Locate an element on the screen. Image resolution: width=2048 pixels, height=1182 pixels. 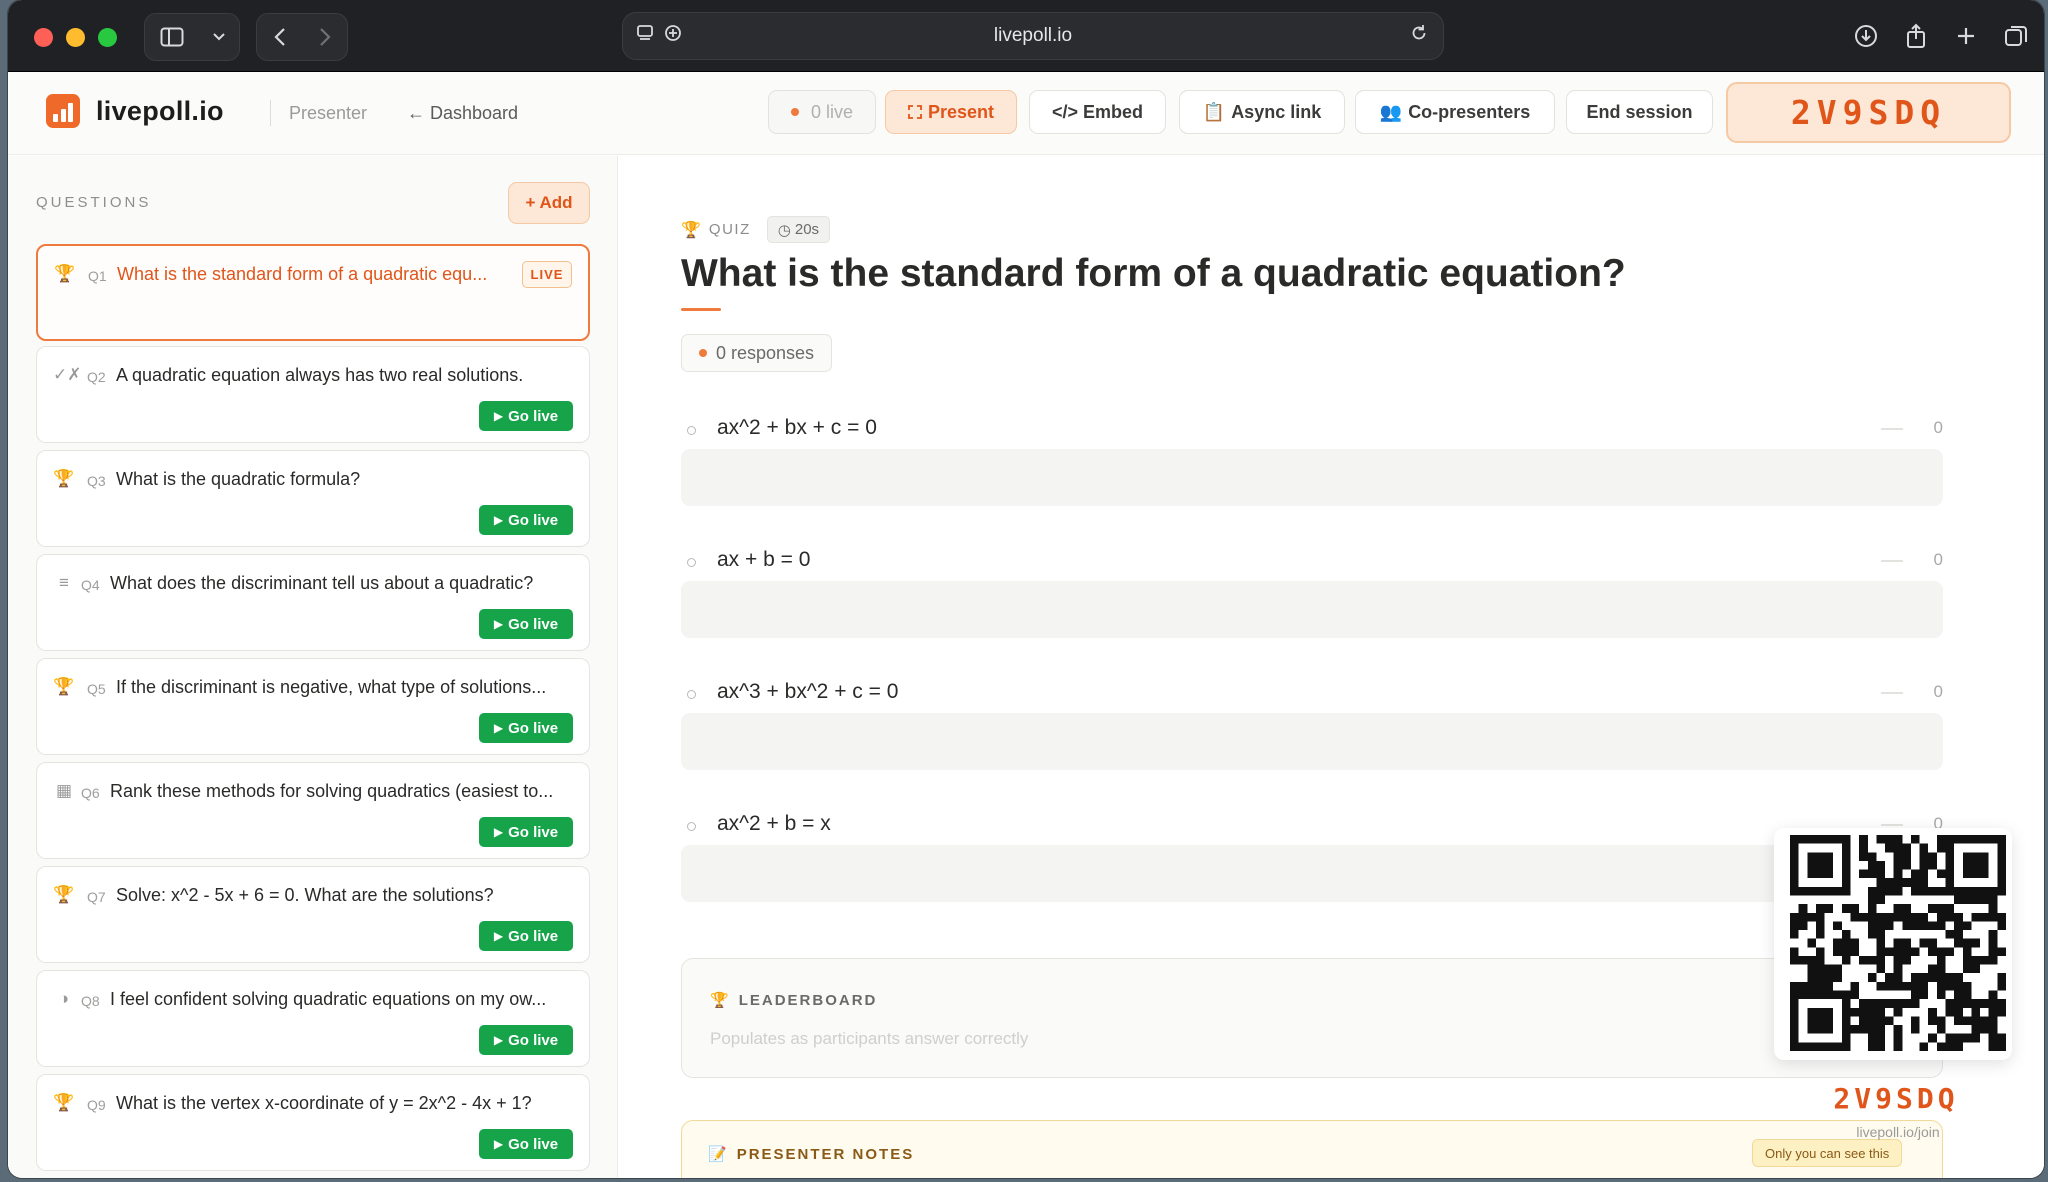
option-text: ax^2 + bx + c = 0 is located at coordinates (797, 427).